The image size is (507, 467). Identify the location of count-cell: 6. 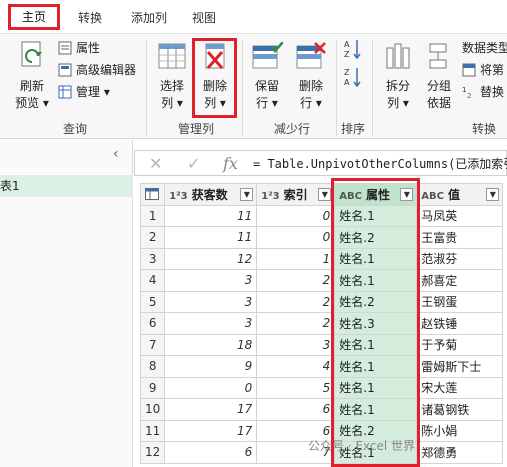
(211, 452).